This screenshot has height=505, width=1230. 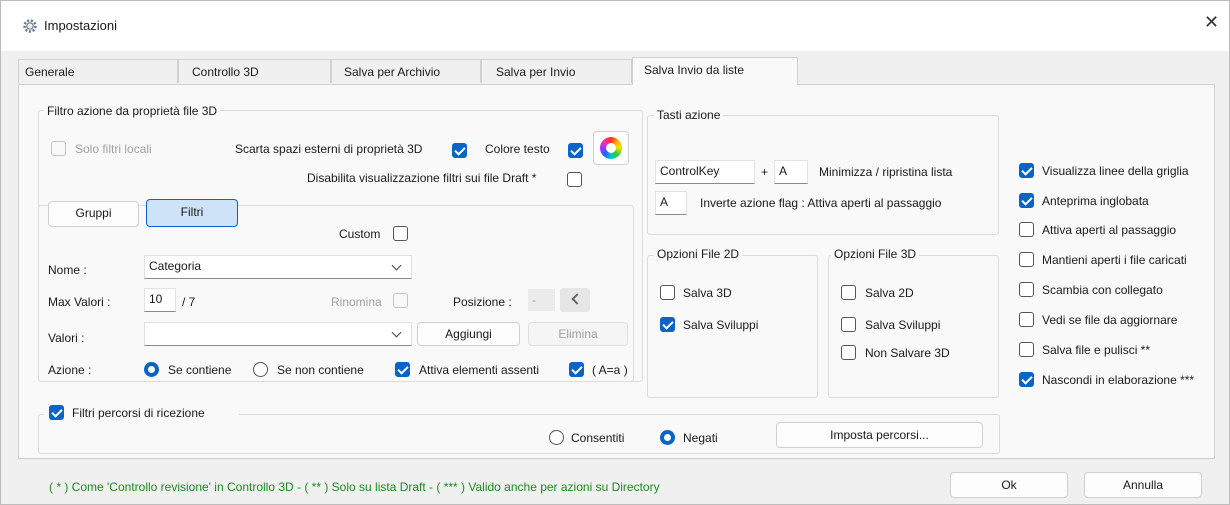 I want to click on solo-filtri-locali-label: Solo filtri locali, so click(x=113, y=149).